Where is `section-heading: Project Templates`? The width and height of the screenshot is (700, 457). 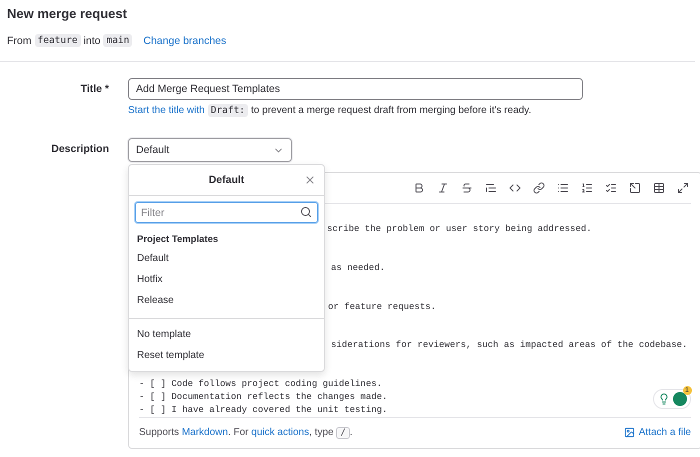 section-heading: Project Templates is located at coordinates (178, 240).